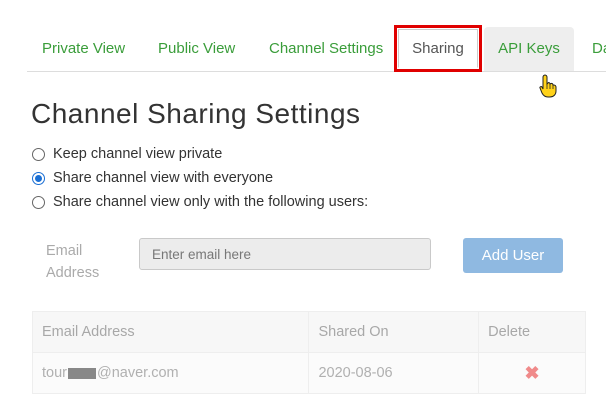 The image size is (606, 413). What do you see at coordinates (64, 251) in the screenshot?
I see `email-label-line1: Email` at bounding box center [64, 251].